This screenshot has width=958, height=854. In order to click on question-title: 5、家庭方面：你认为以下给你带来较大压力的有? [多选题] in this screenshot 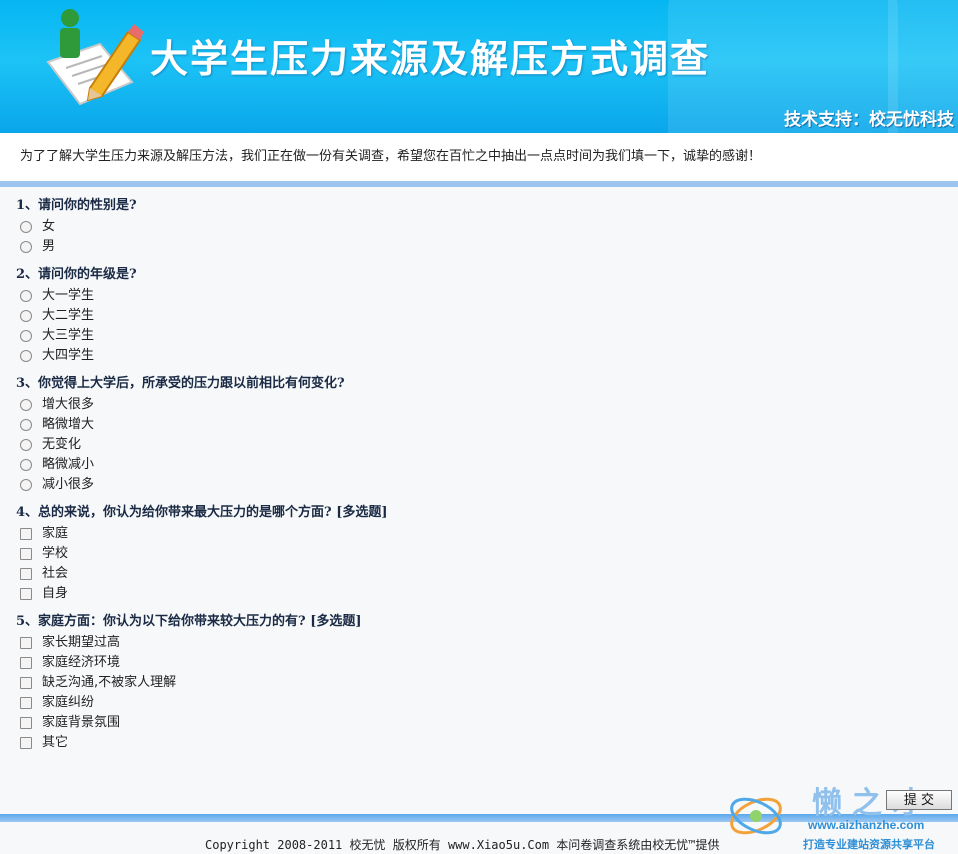, I will do `click(189, 621)`.